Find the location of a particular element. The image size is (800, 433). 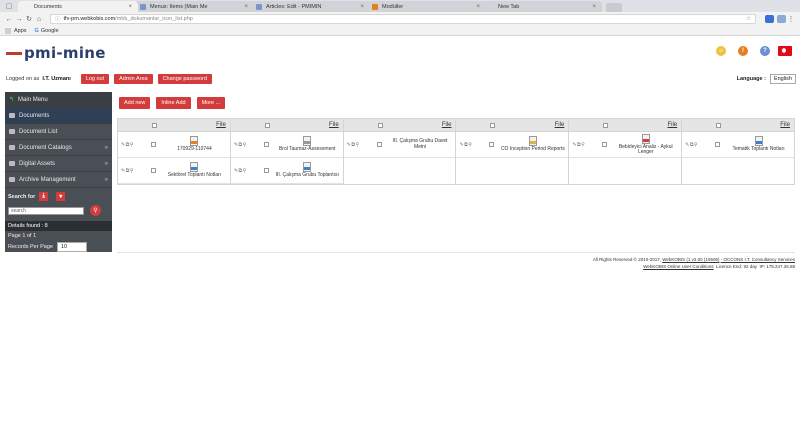

browser-tab: New Tab × is located at coordinates (542, 6).